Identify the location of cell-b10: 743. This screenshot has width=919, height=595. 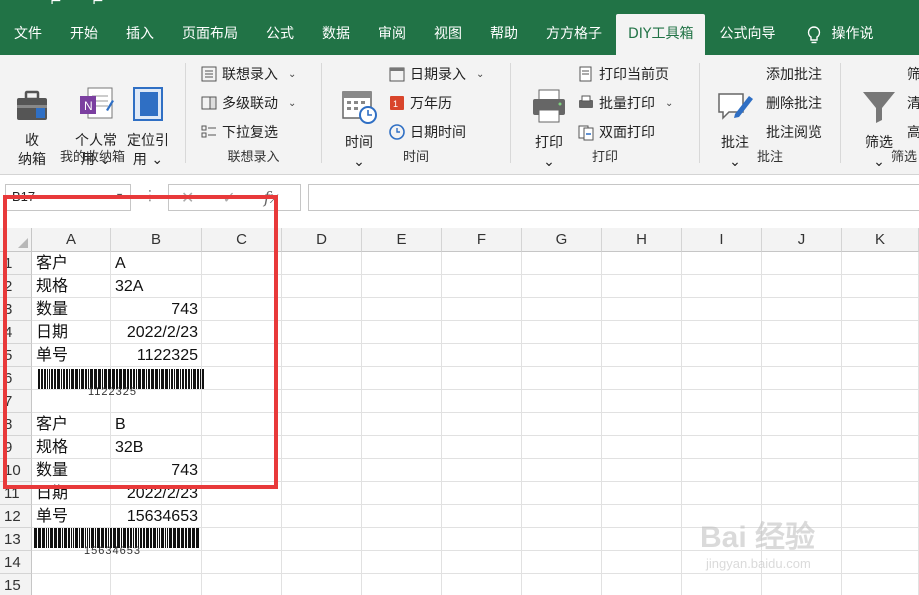
(156, 470).